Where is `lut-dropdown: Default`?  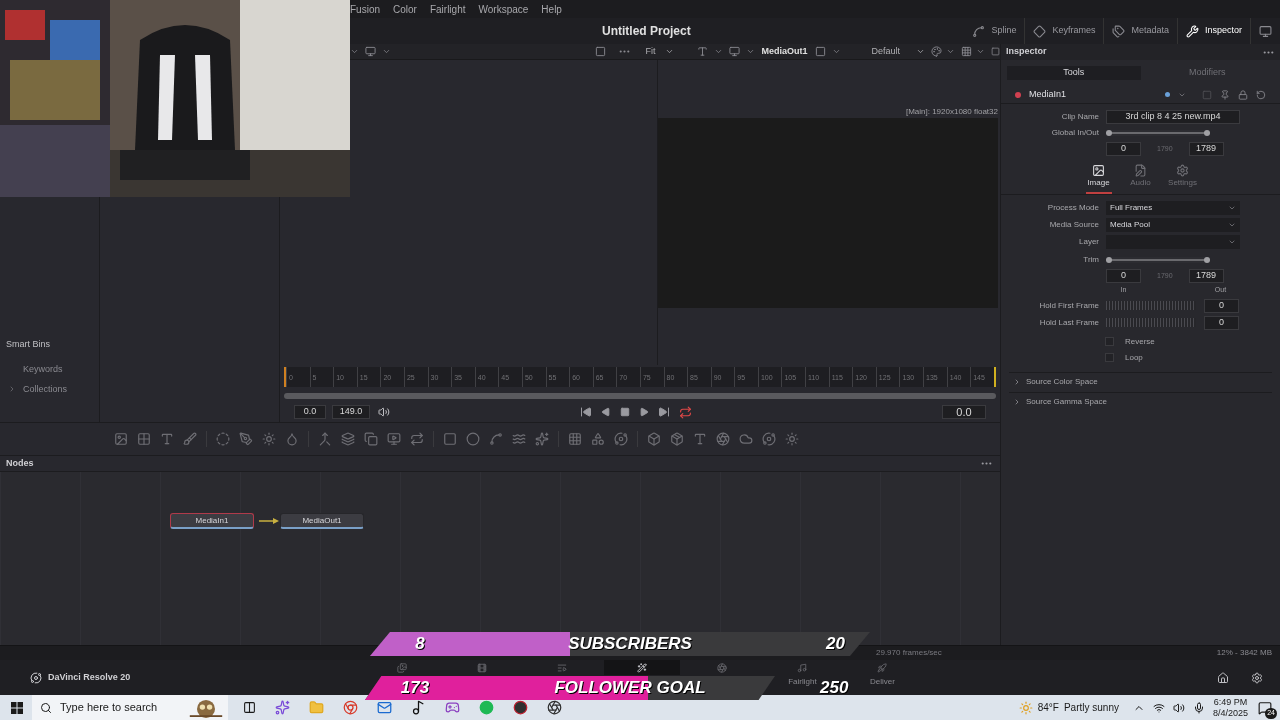 lut-dropdown: Default is located at coordinates (898, 51).